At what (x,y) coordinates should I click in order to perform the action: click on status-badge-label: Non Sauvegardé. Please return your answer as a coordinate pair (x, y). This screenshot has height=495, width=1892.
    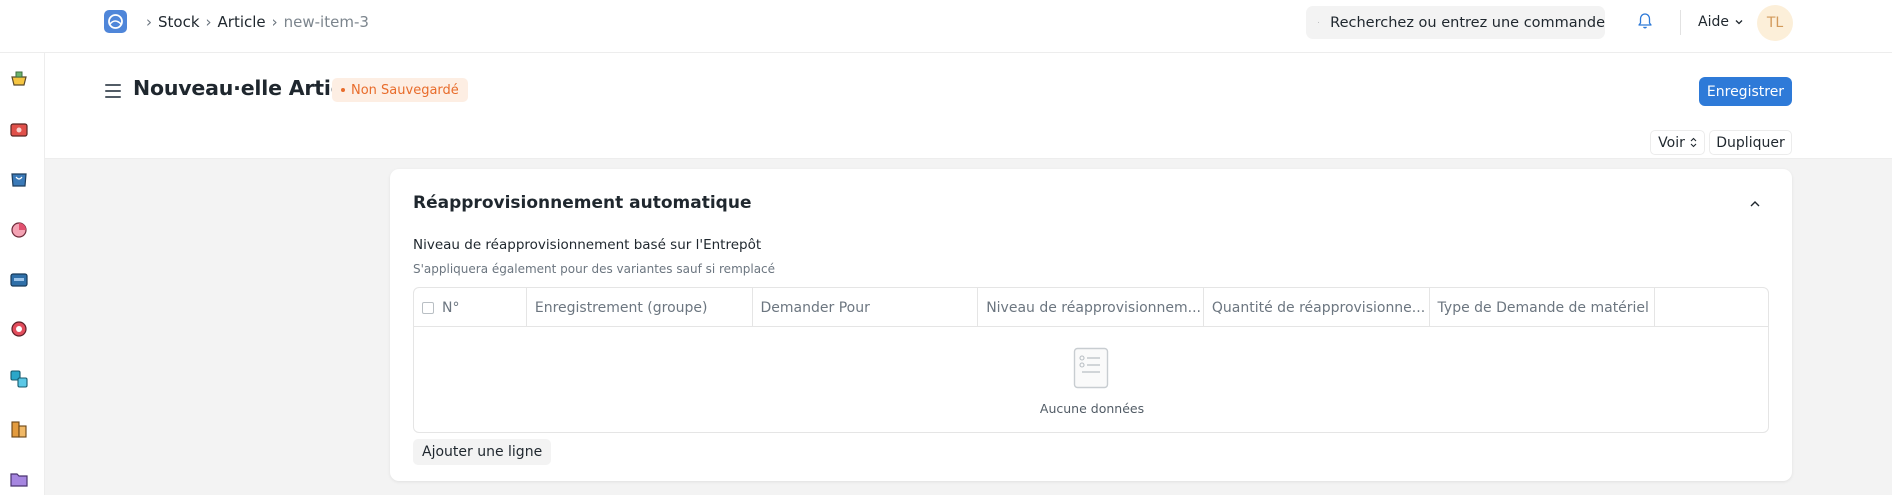
    Looking at the image, I should click on (405, 90).